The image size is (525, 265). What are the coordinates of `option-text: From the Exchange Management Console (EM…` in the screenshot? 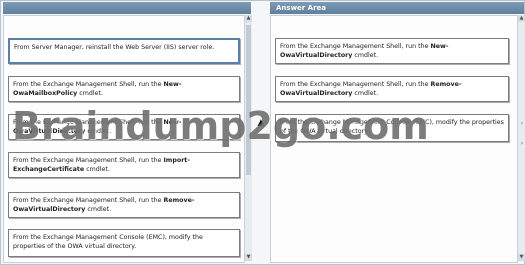 It's located at (108, 242).